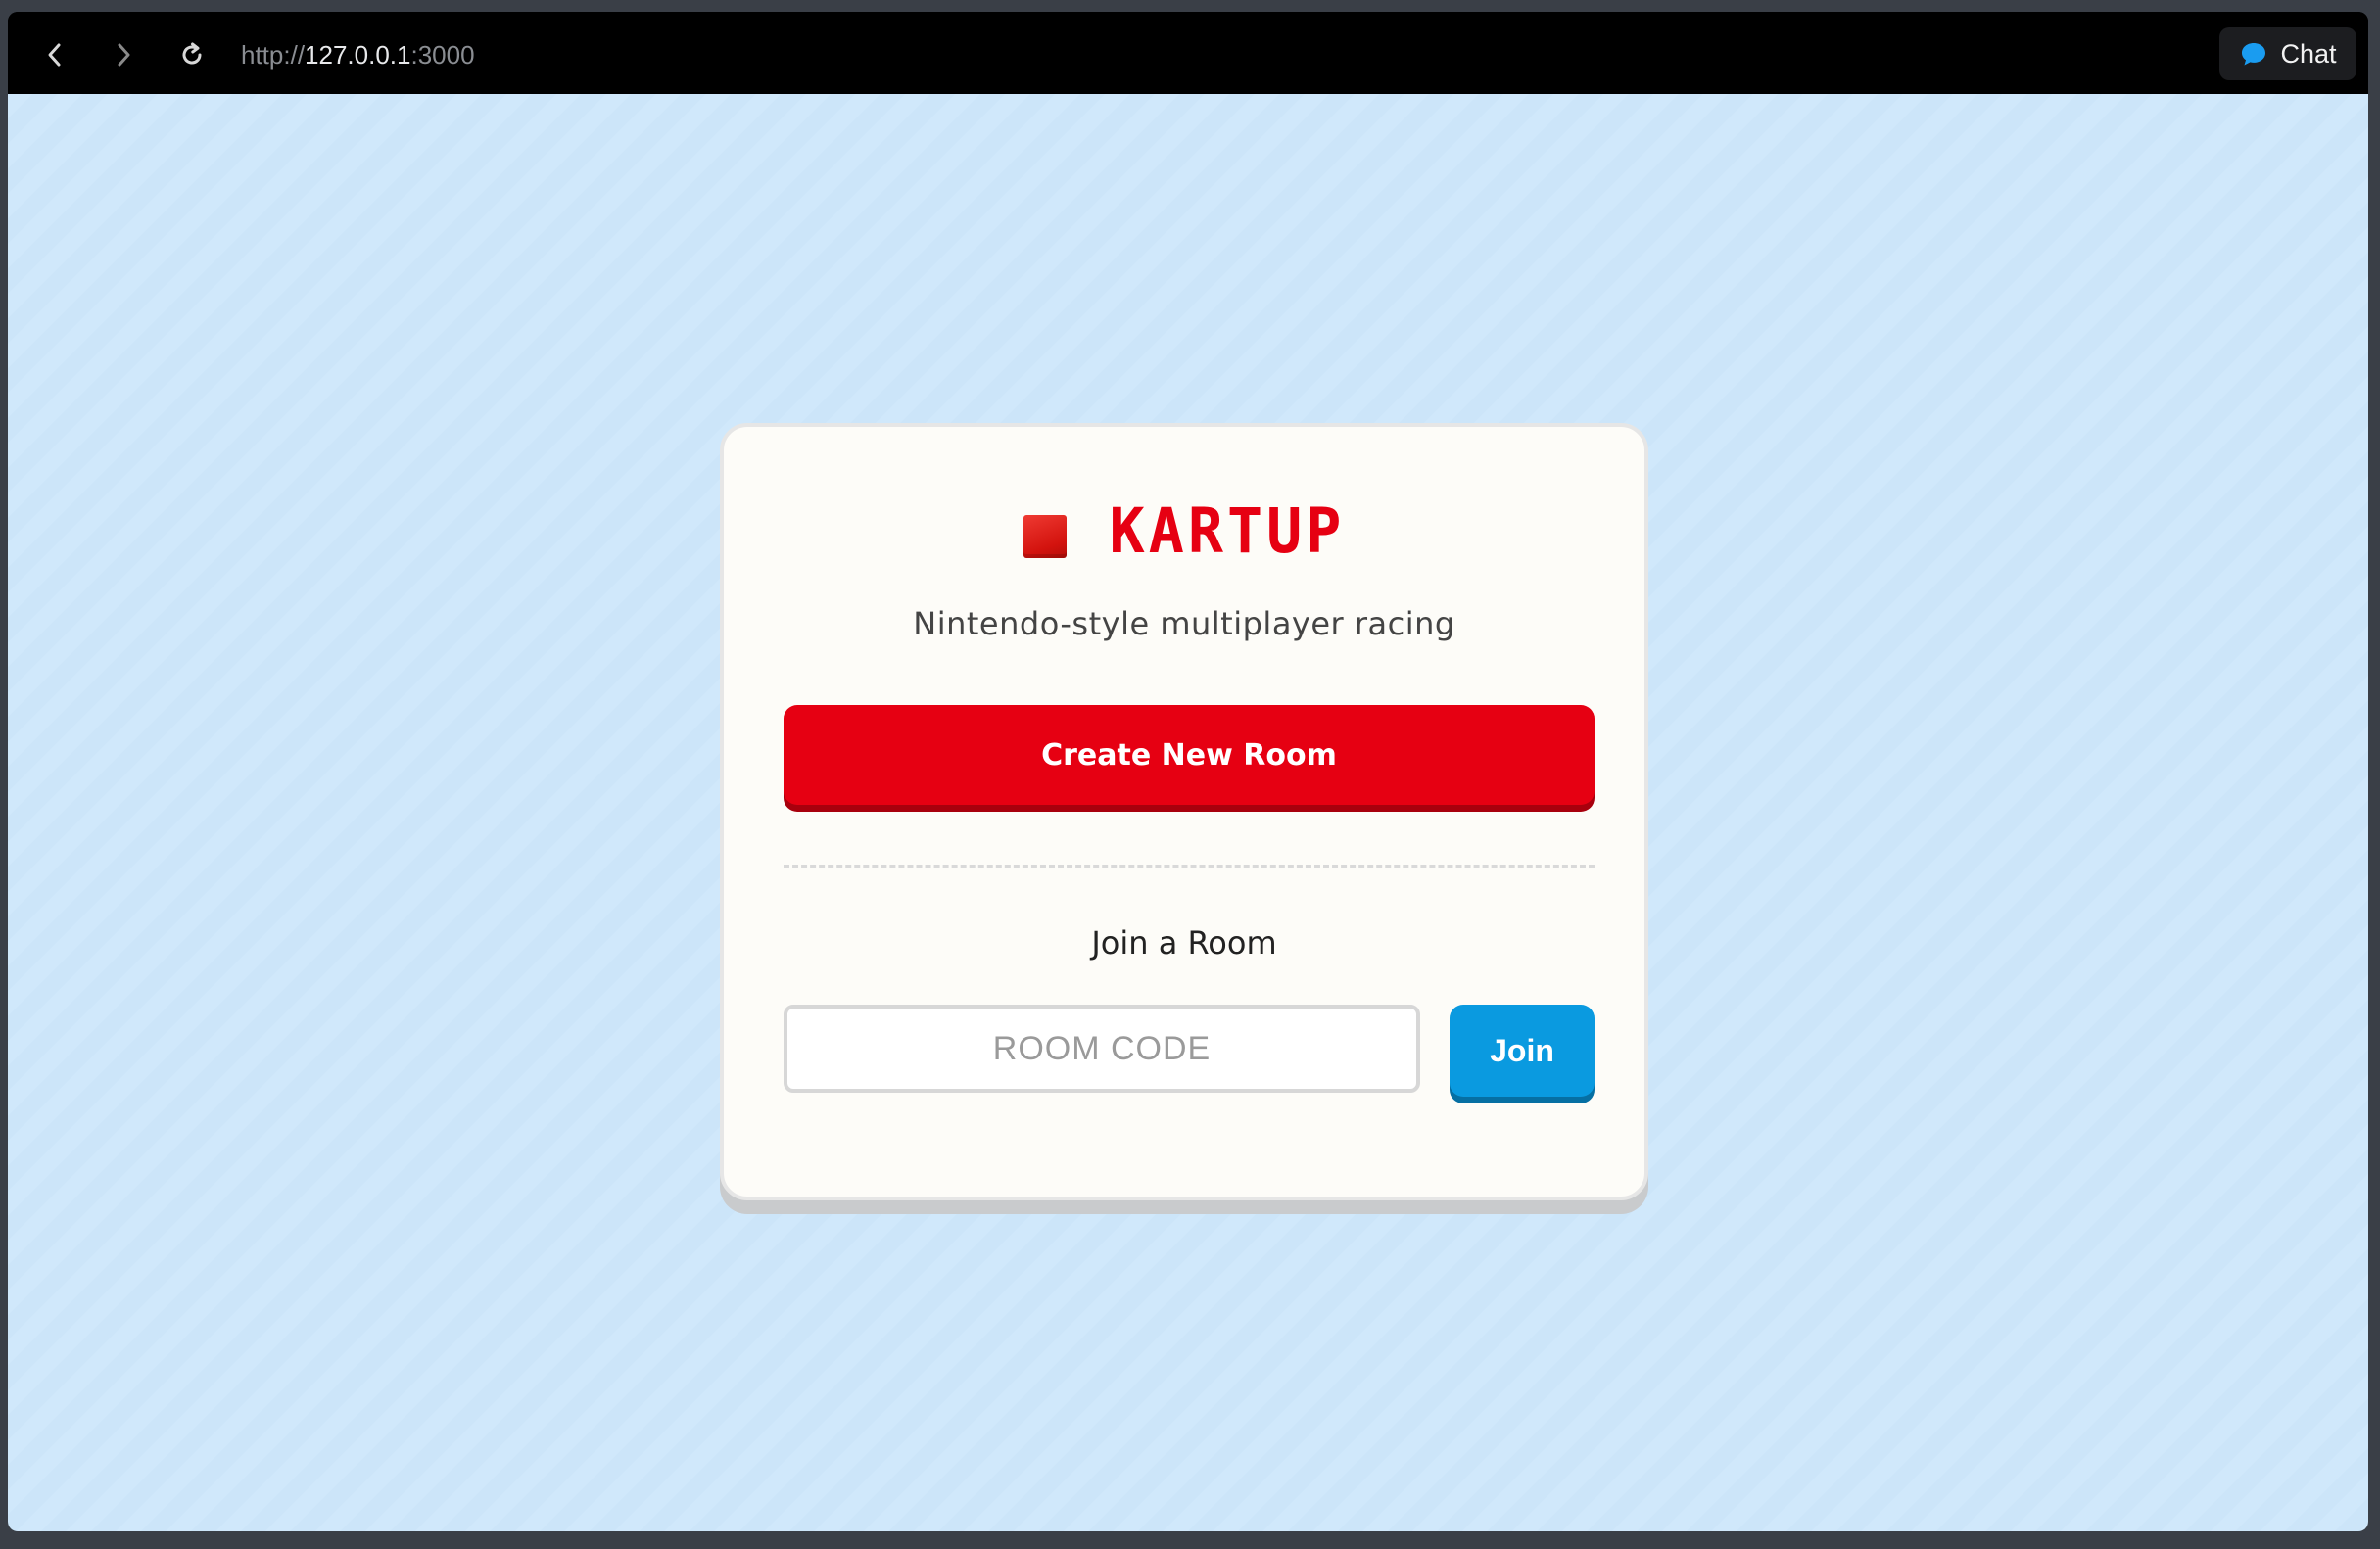  What do you see at coordinates (1184, 943) in the screenshot?
I see `join-heading: Join a Room` at bounding box center [1184, 943].